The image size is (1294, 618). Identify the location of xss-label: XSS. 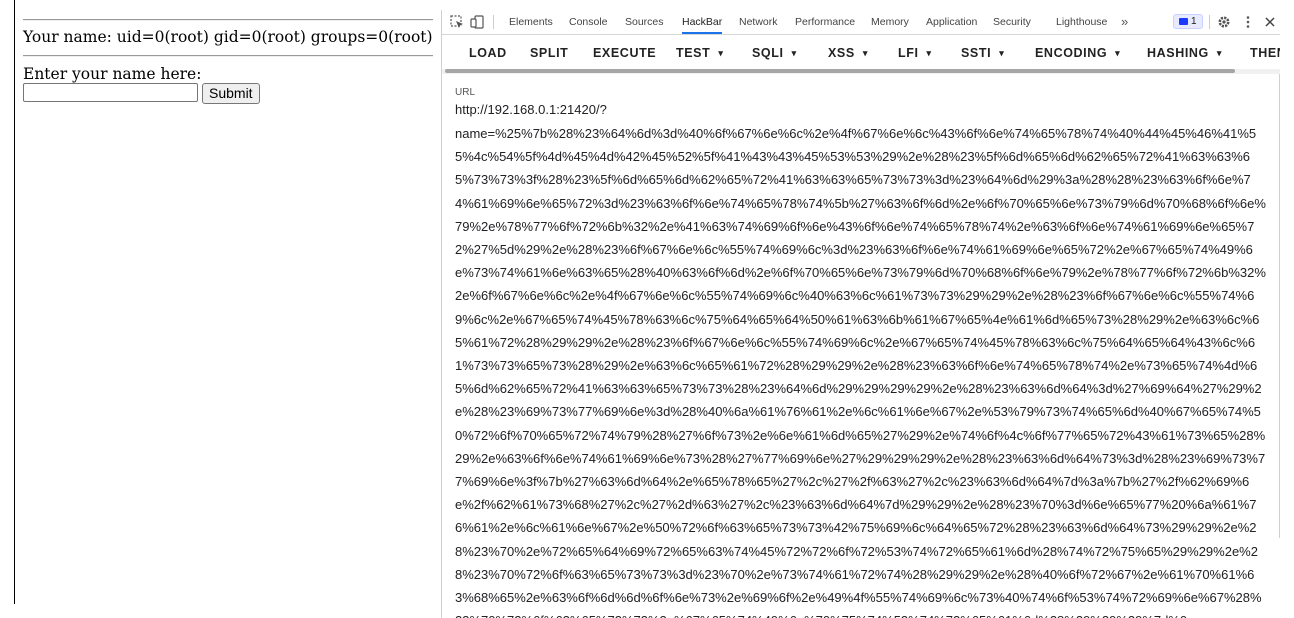
(841, 53).